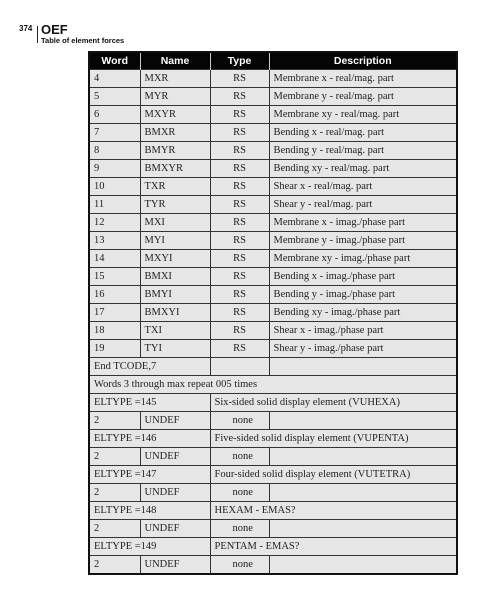 Image resolution: width=500 pixels, height=609 pixels. Describe the element at coordinates (175, 294) in the screenshot. I see `cell-name: BMYI` at that location.